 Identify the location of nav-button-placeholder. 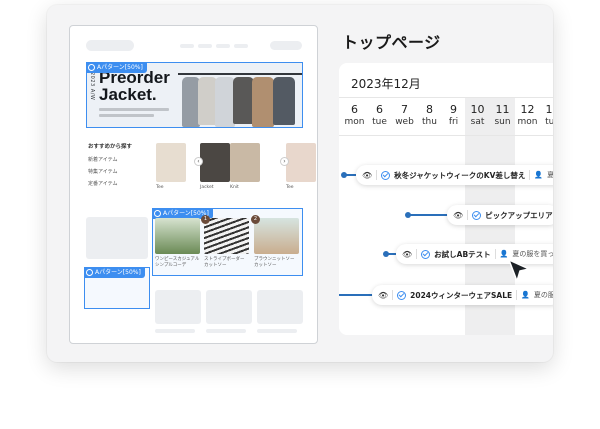
(286, 45).